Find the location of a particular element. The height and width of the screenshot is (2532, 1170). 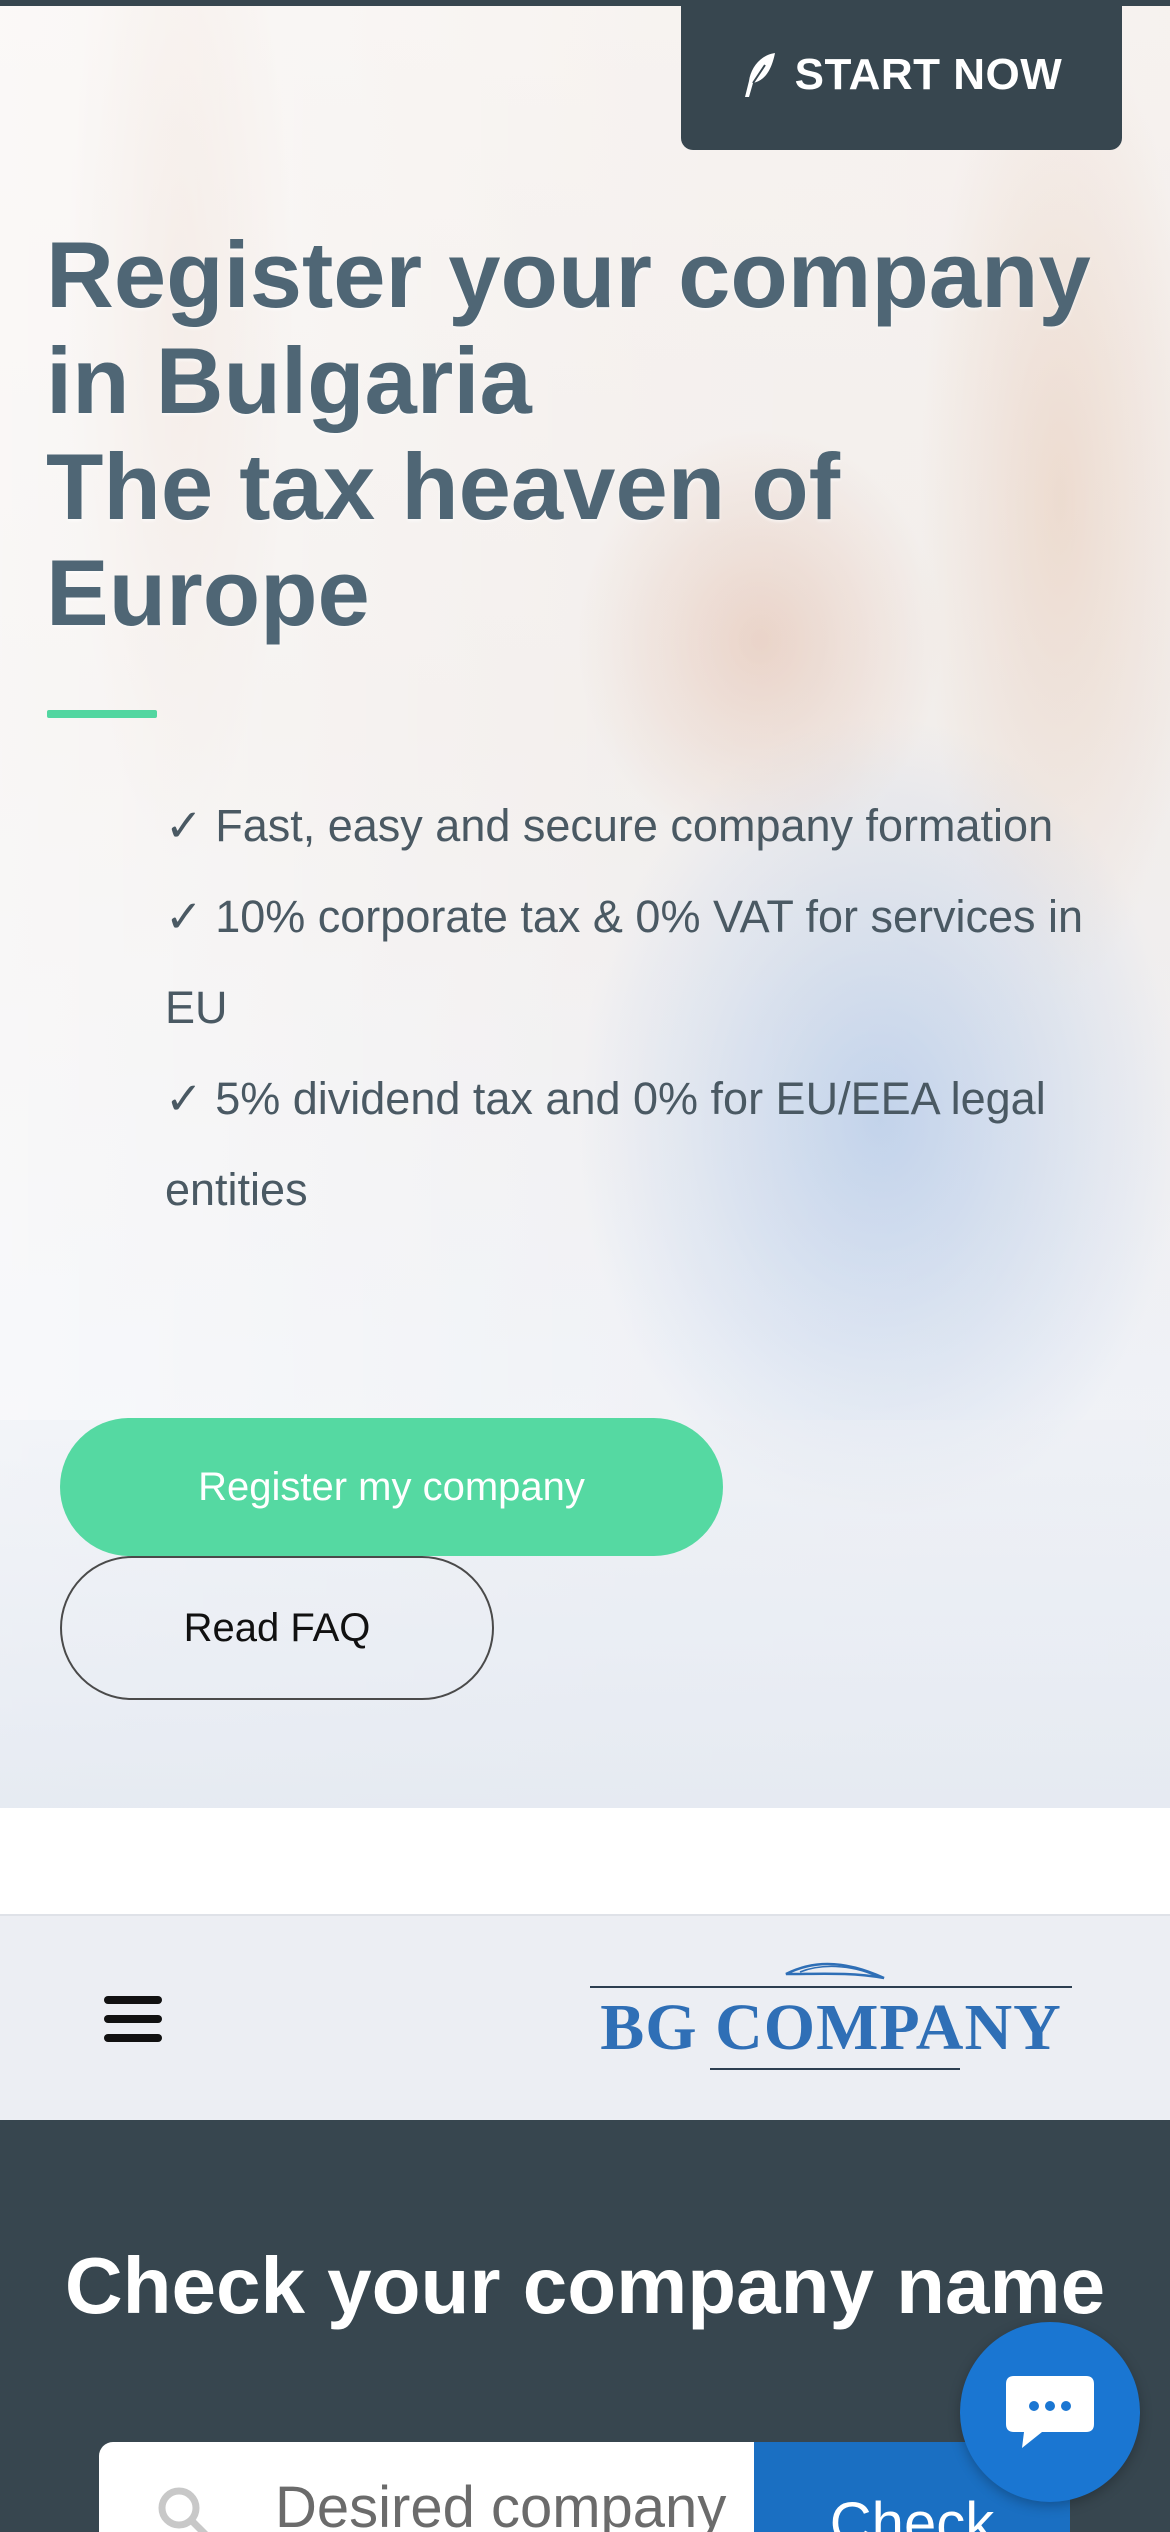

company-name-search-box is located at coordinates (426, 2487).